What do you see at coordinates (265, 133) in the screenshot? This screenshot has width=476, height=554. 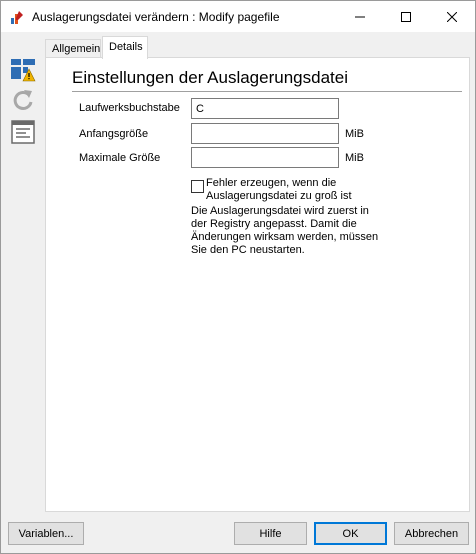 I see `initial-size-input` at bounding box center [265, 133].